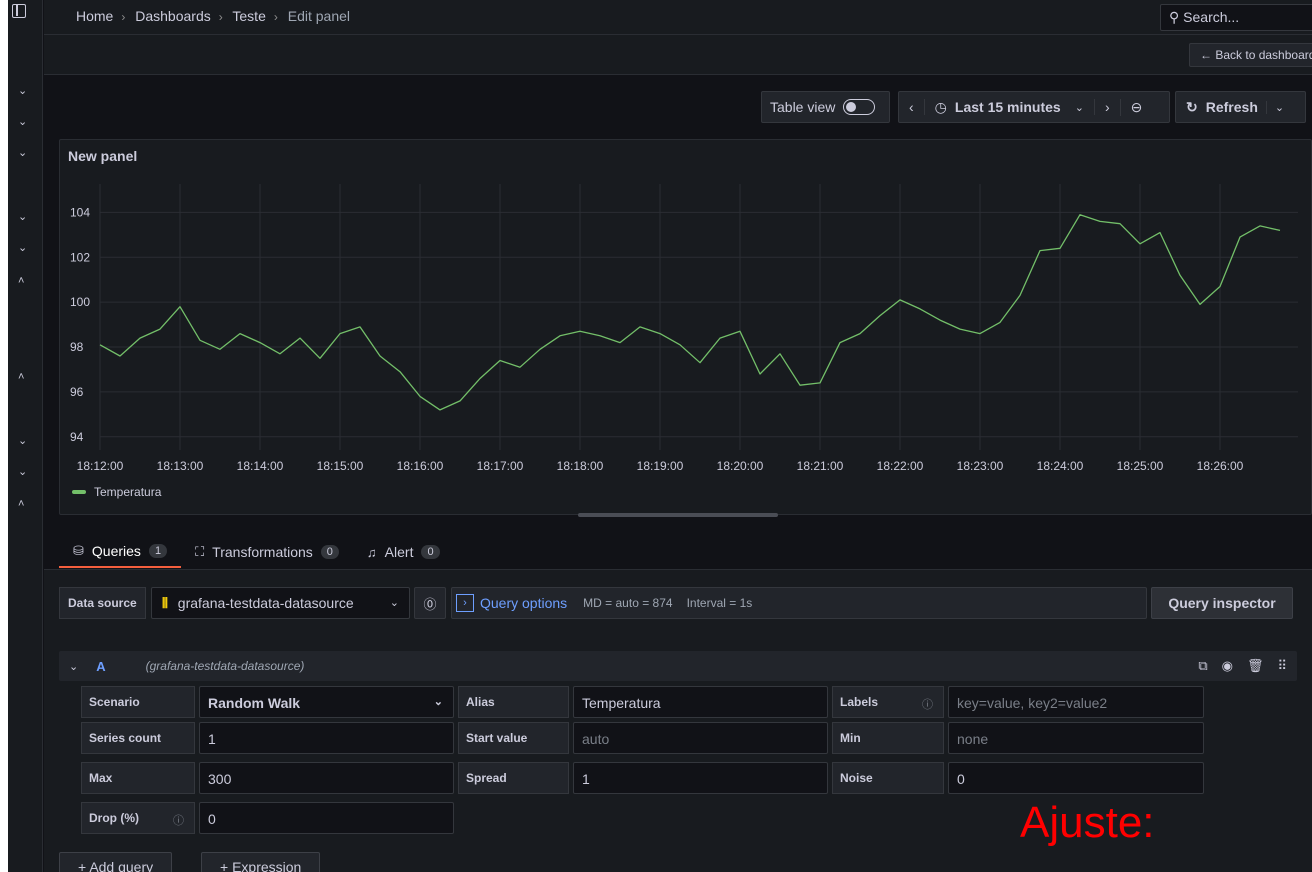  I want to click on duplicate-icon: ⧉, so click(1202, 666).